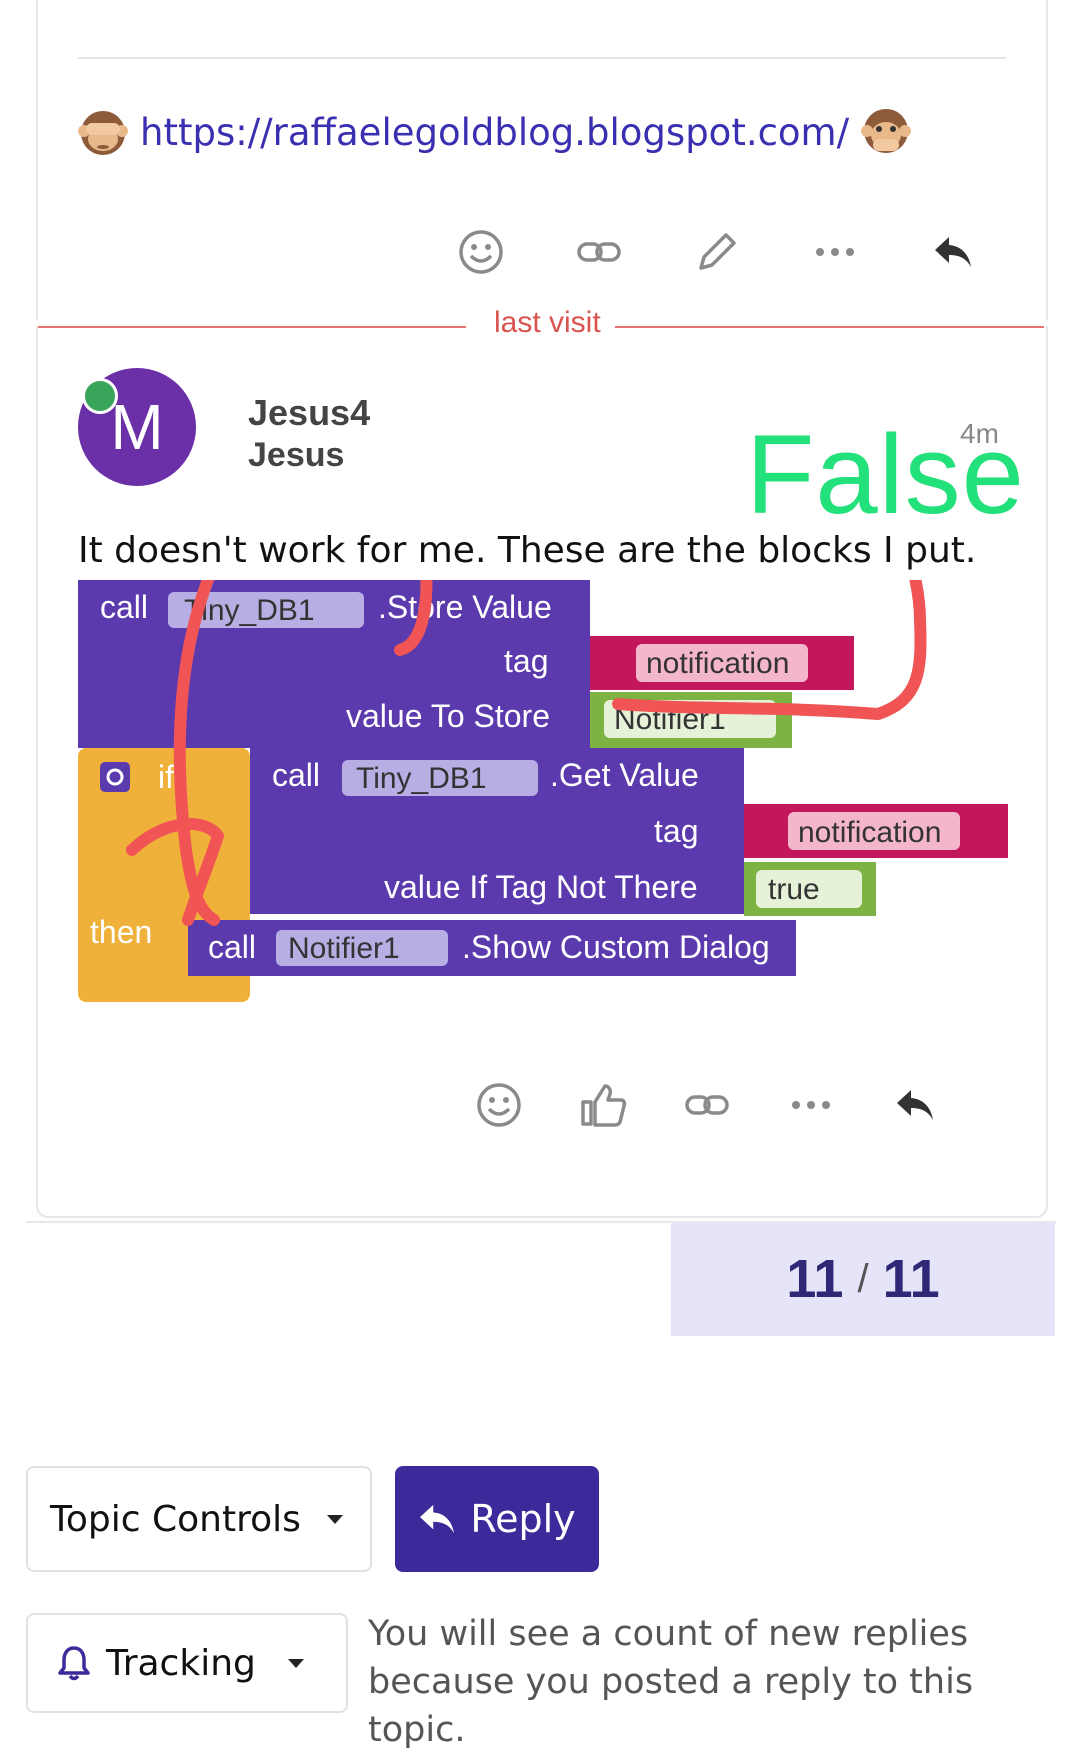 The image size is (1080, 1754). What do you see at coordinates (465, 607) in the screenshot?
I see `store-method-label: .Store Value` at bounding box center [465, 607].